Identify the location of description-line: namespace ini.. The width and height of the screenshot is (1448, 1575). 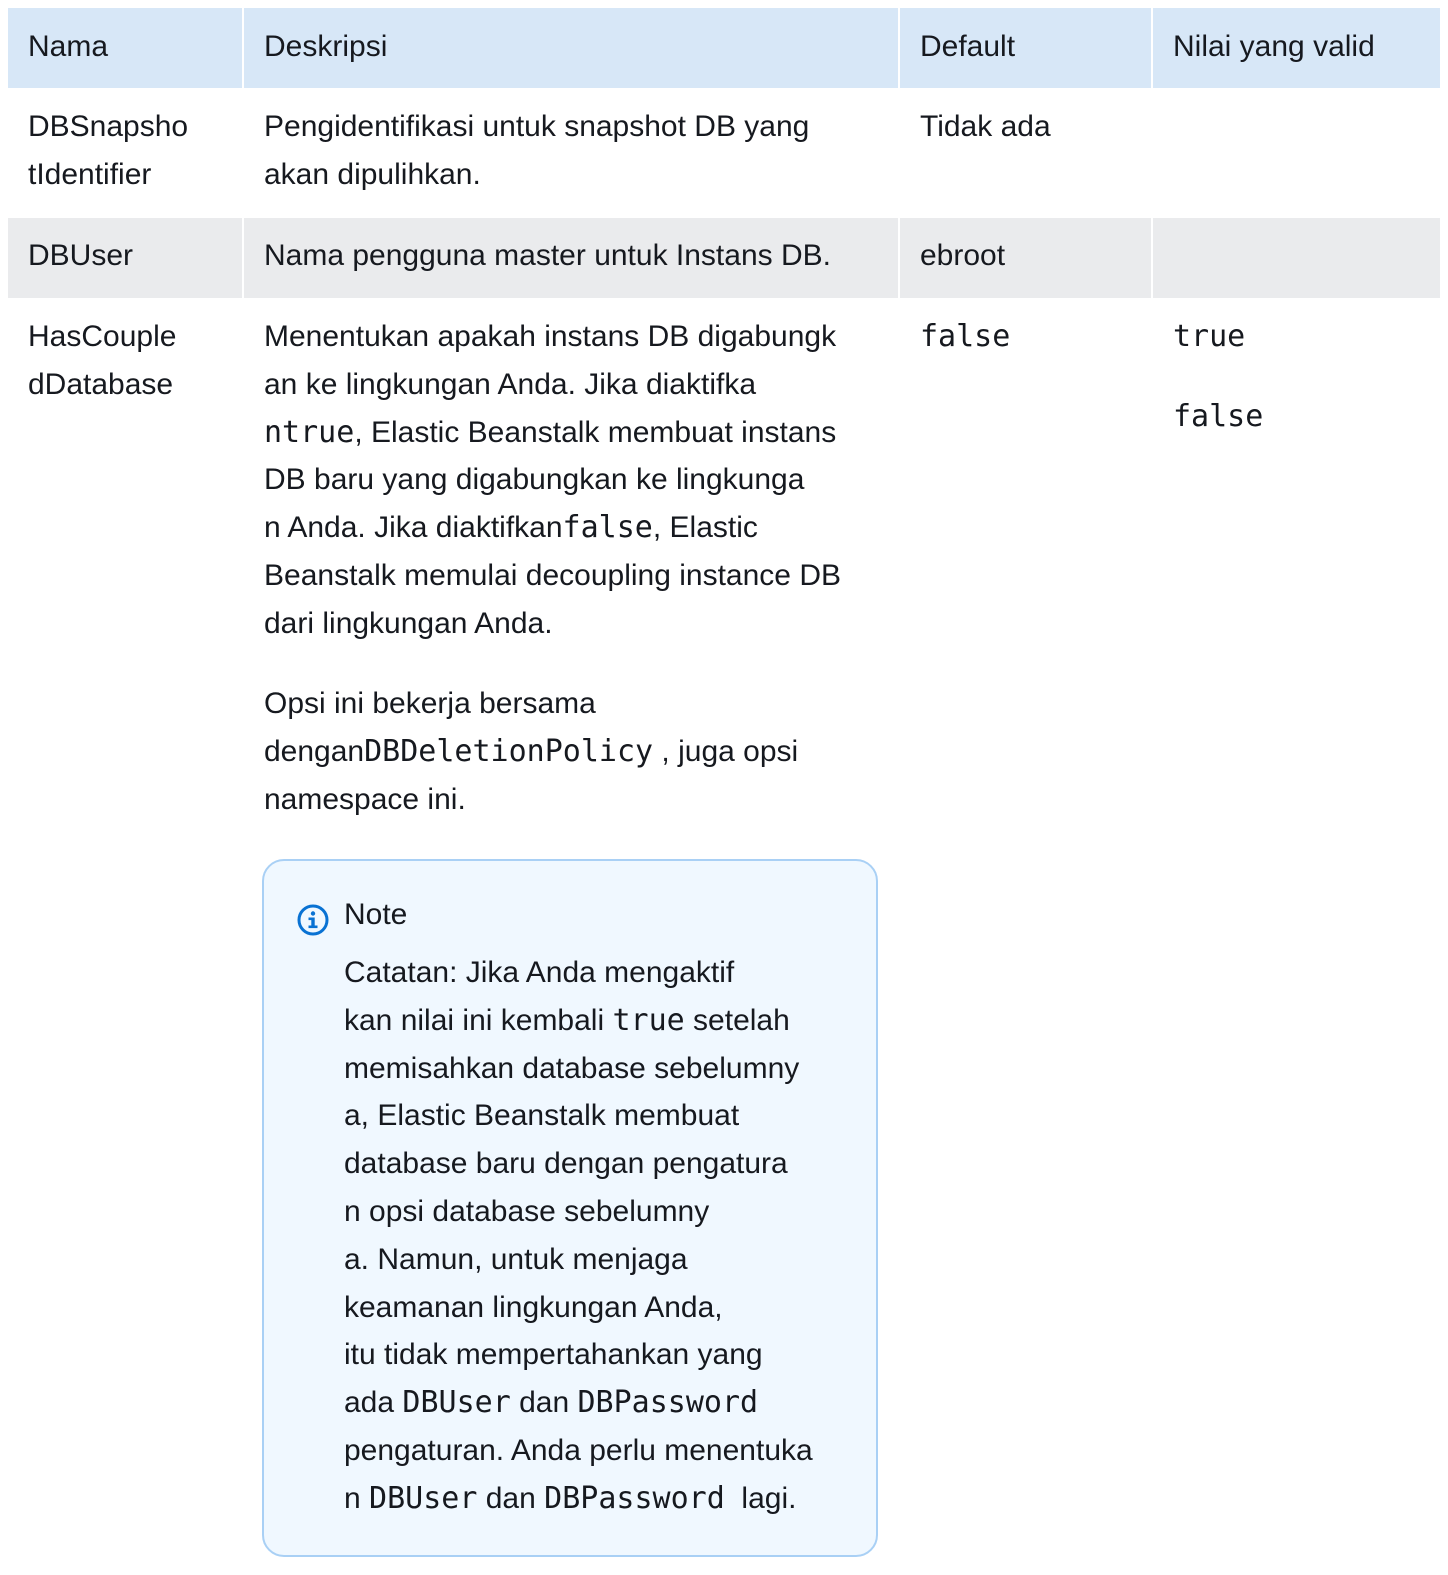
(365, 799).